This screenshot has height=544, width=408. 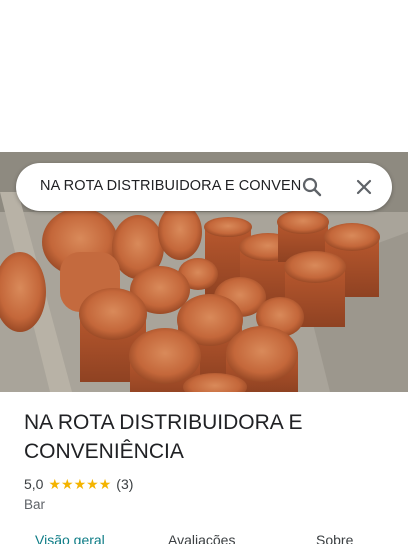 I want to click on review-count: (3), so click(x=124, y=484).